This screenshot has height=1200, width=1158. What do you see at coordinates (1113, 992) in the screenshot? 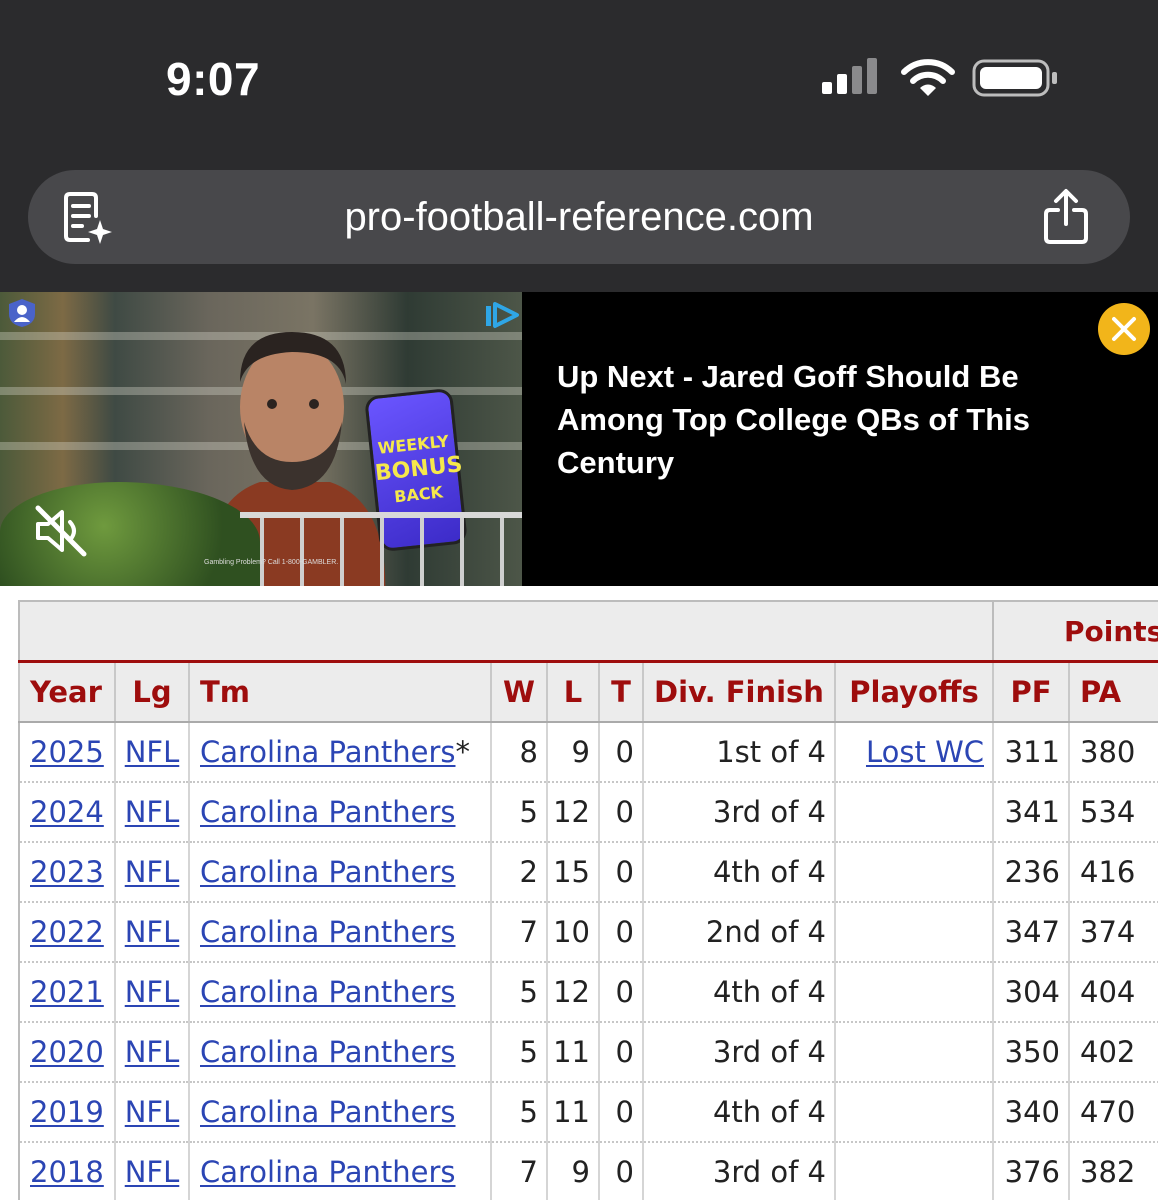
I see `cell-pa: 404` at bounding box center [1113, 992].